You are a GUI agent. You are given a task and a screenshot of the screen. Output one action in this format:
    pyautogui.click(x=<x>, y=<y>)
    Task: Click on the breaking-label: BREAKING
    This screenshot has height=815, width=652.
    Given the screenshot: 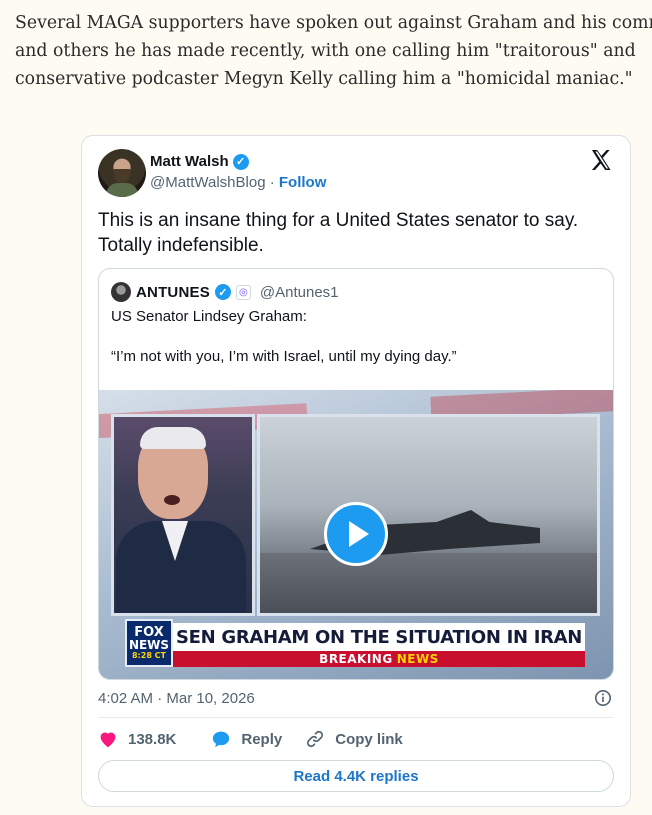 What is the action you would take?
    pyautogui.click(x=356, y=659)
    